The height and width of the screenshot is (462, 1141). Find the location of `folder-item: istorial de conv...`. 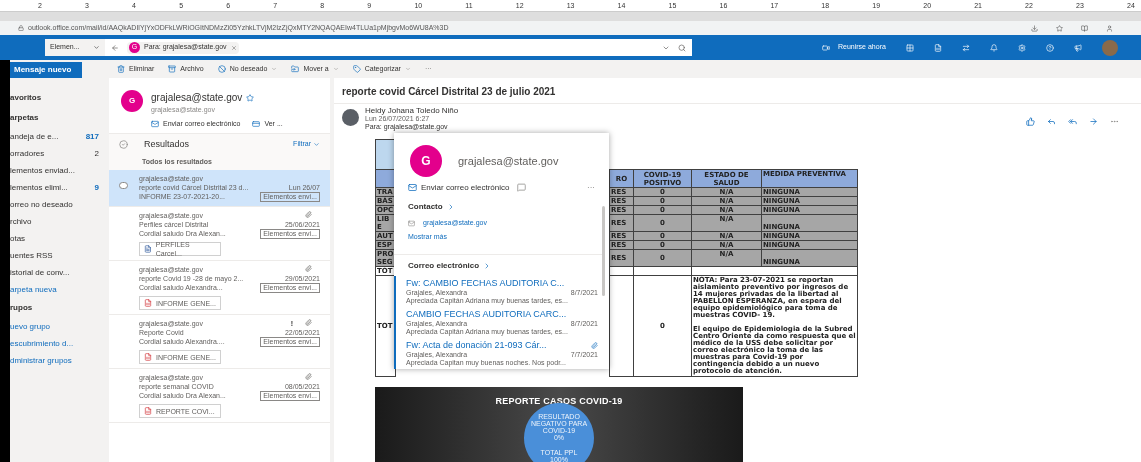

folder-item: istorial de conv... is located at coordinates (58, 272).